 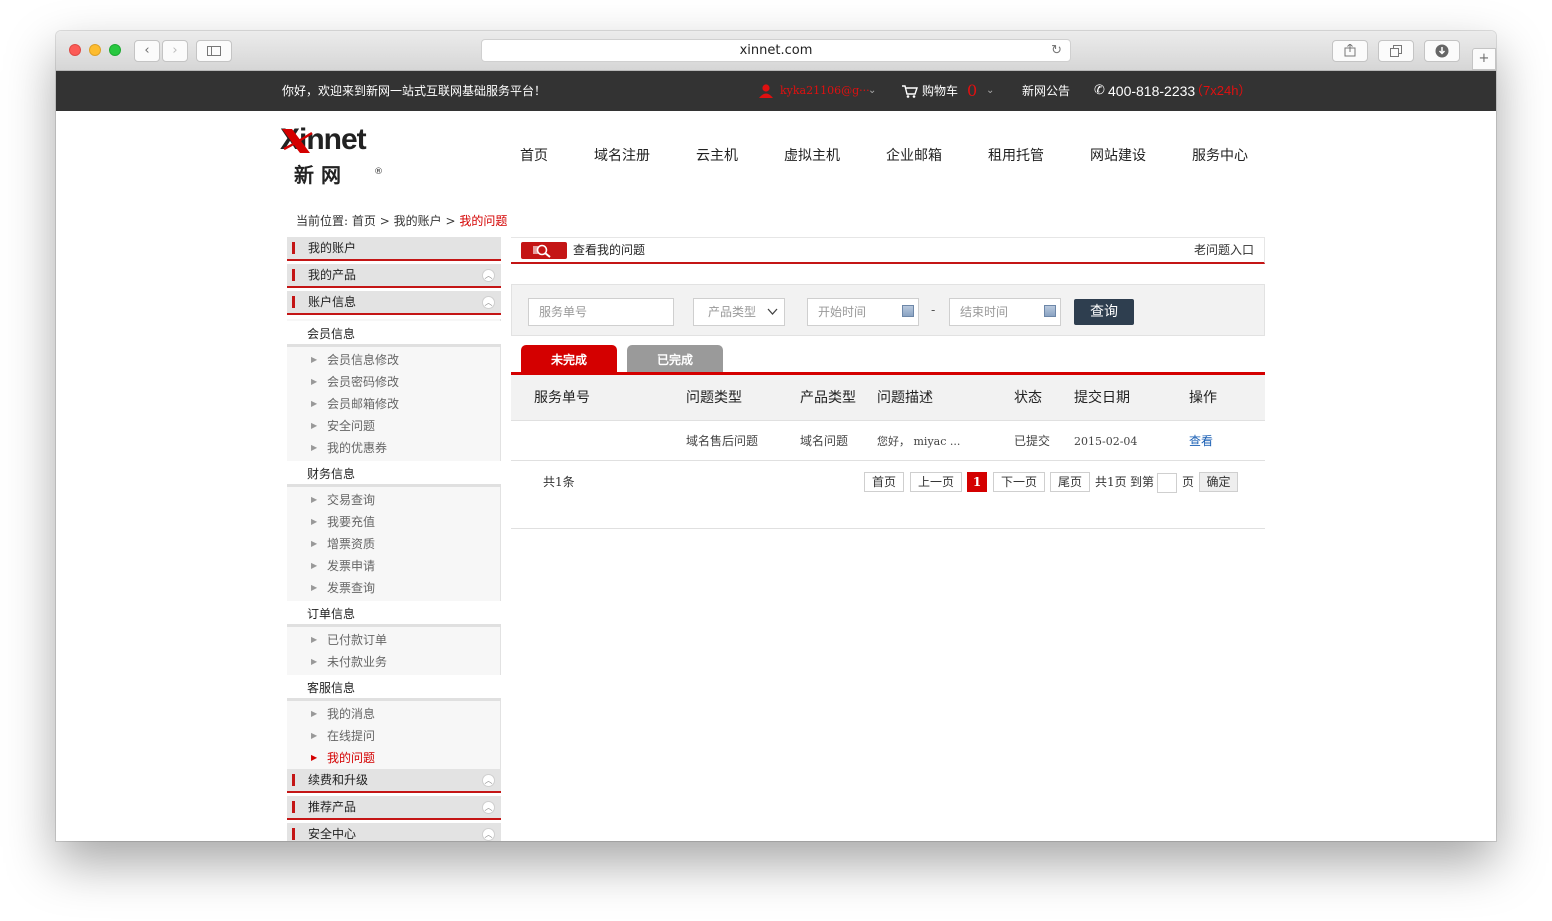 I want to click on sidebar-my-account: 我的账户, so click(x=394, y=249).